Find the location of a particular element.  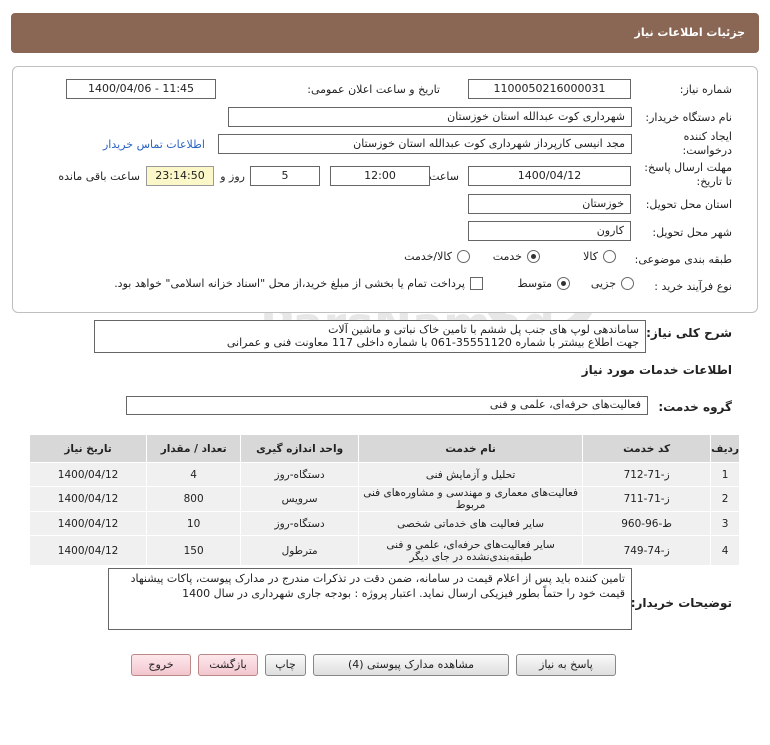

cell-quantity: 800 is located at coordinates (194, 499).